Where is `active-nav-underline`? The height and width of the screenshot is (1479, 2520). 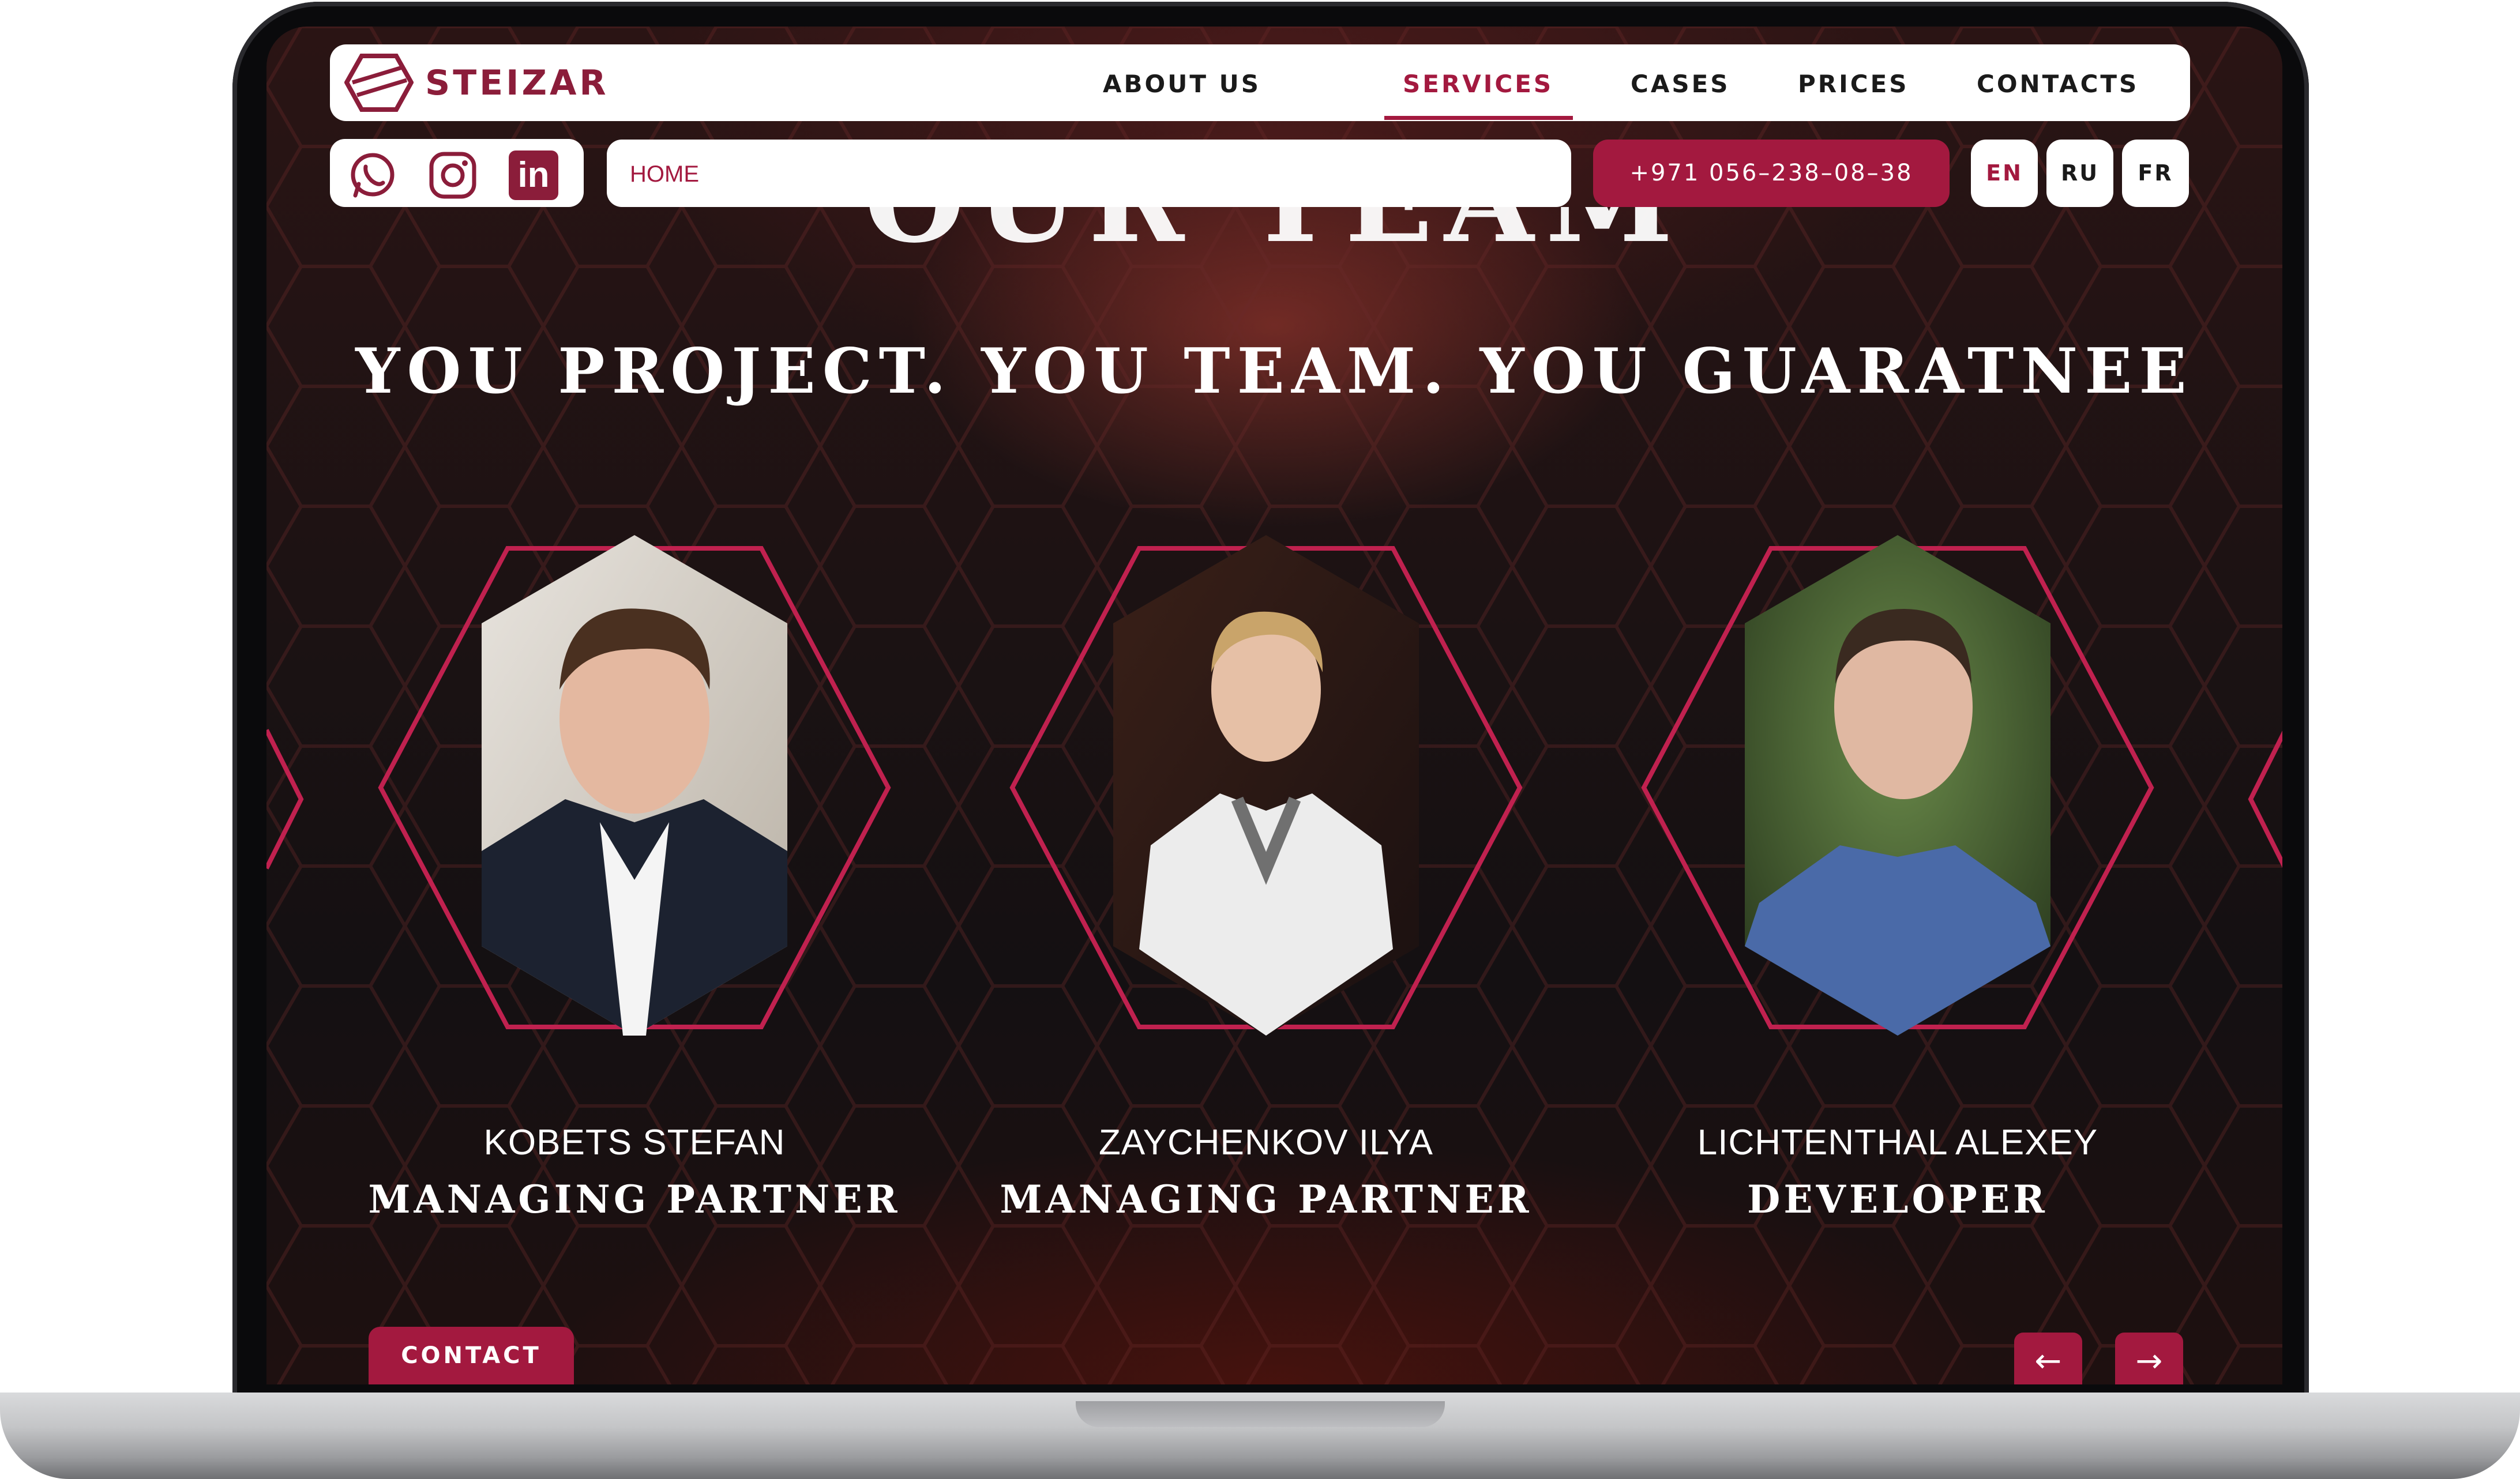 active-nav-underline is located at coordinates (1478, 118).